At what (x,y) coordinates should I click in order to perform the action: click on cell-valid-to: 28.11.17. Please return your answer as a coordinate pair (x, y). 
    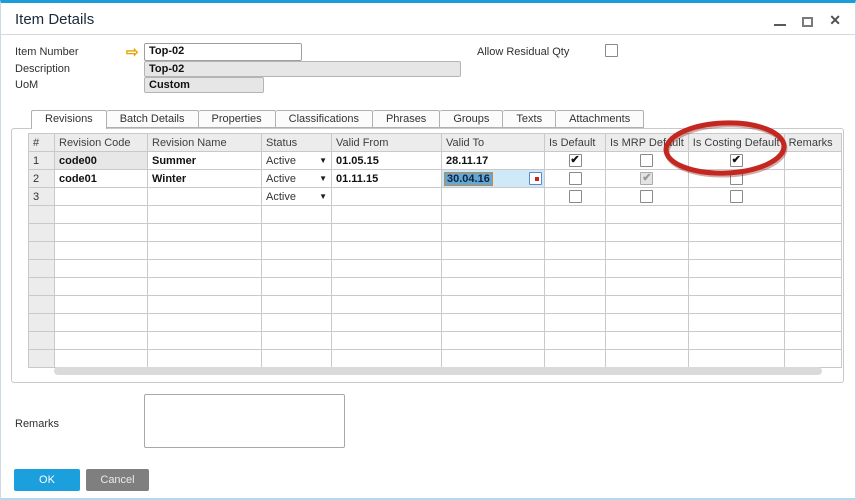
    Looking at the image, I should click on (493, 160).